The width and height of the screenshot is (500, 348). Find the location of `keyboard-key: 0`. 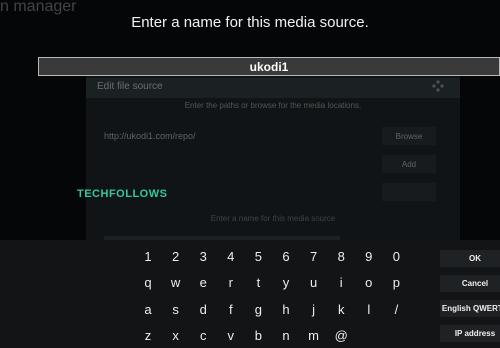

keyboard-key: 0 is located at coordinates (396, 256).